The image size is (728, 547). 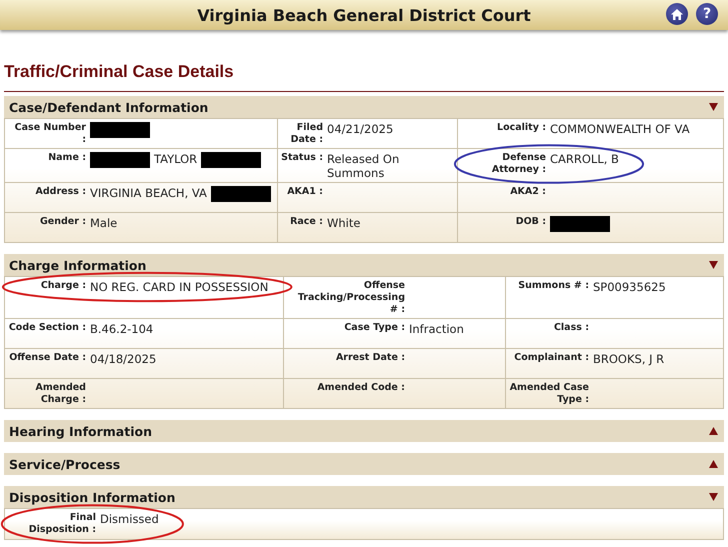 What do you see at coordinates (707, 14) in the screenshot?
I see `help-icon: ?` at bounding box center [707, 14].